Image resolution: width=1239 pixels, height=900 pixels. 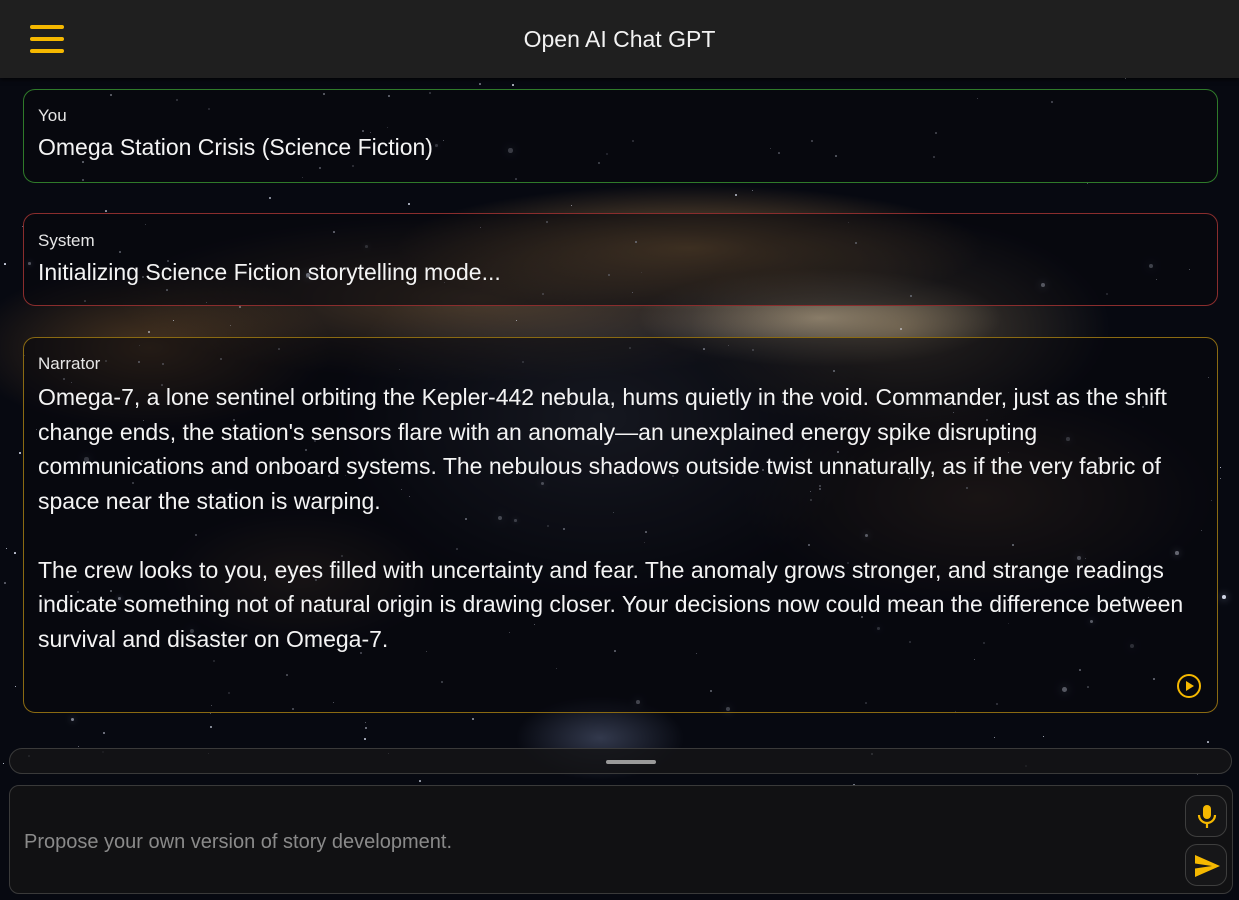 I want to click on story-input, so click(x=594, y=842).